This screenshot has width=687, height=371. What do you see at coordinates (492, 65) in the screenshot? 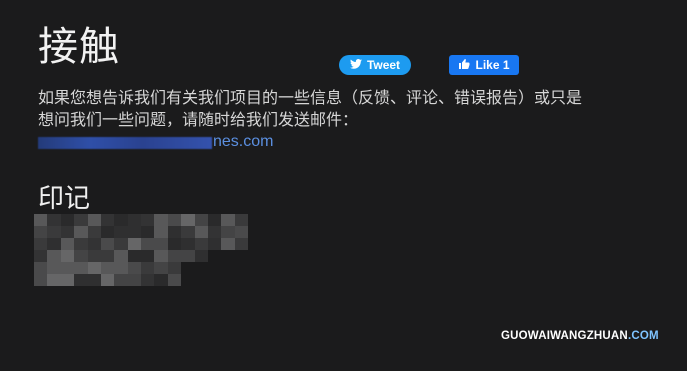
I see `like-label: Like 1` at bounding box center [492, 65].